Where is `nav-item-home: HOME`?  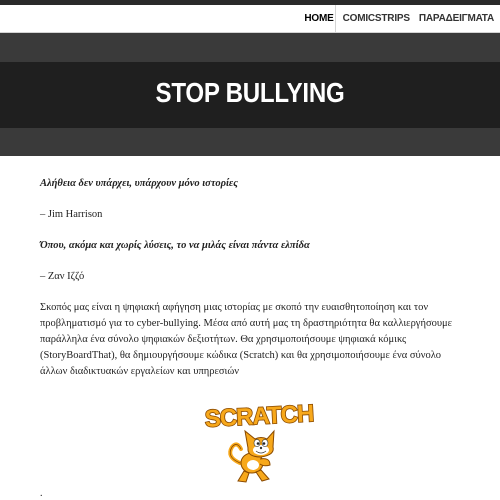
nav-item-home: HOME is located at coordinates (318, 18).